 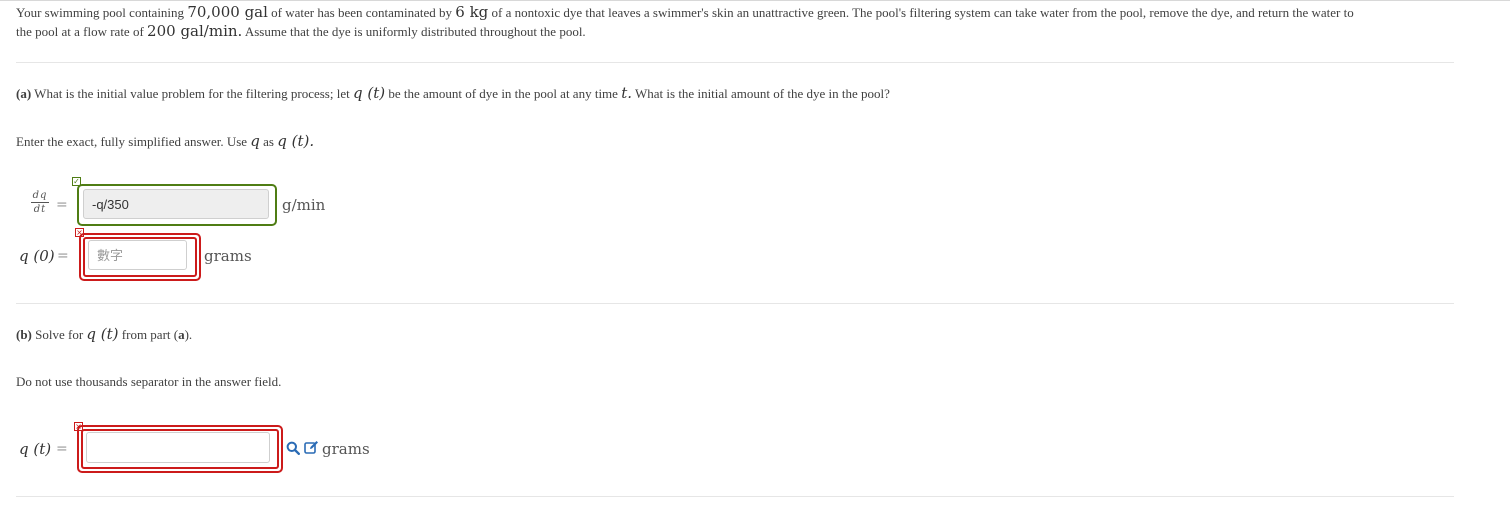 I want to click on problem-text: Your swimming pool containing, so click(x=102, y=12).